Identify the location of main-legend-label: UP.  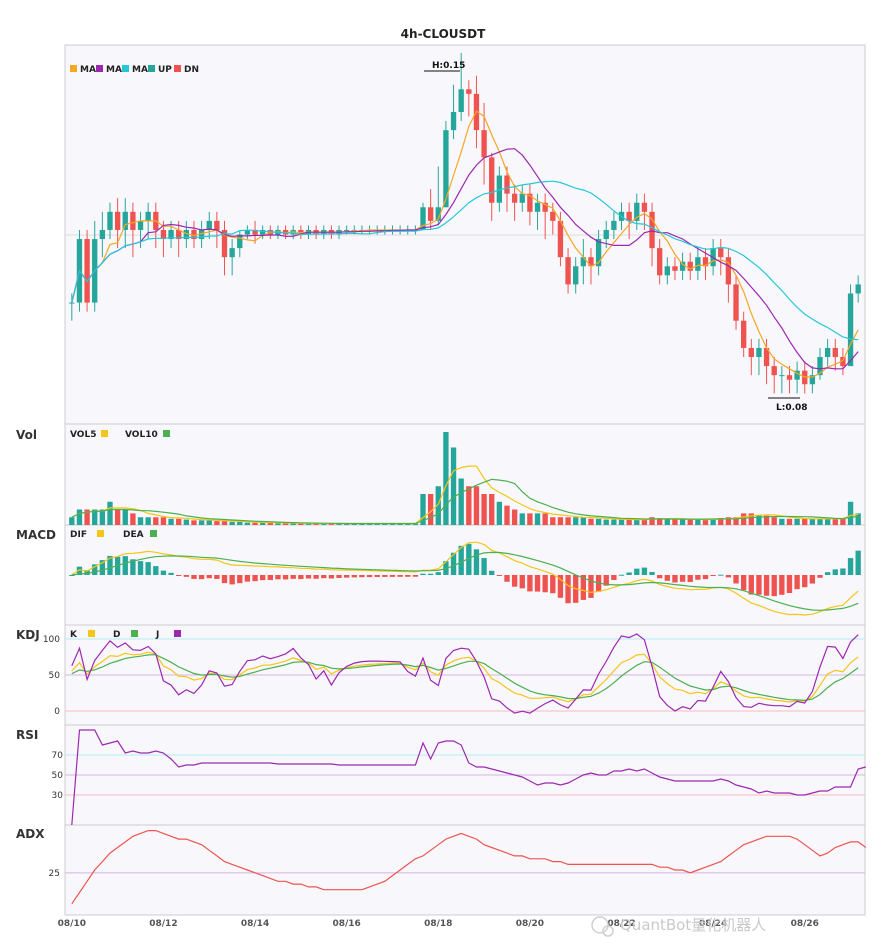
(165, 70).